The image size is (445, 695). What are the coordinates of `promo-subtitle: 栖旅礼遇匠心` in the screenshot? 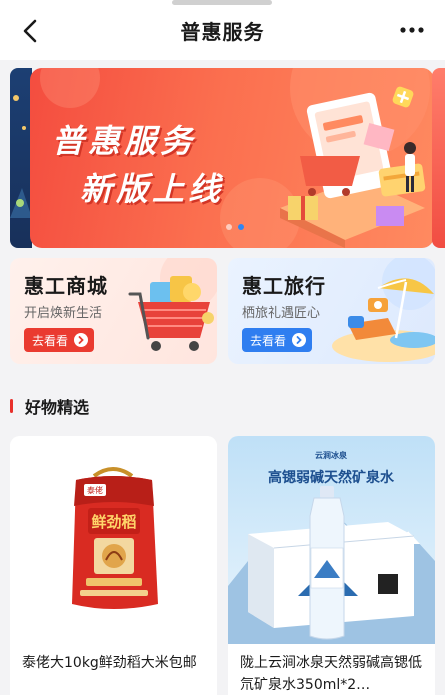 It's located at (281, 313).